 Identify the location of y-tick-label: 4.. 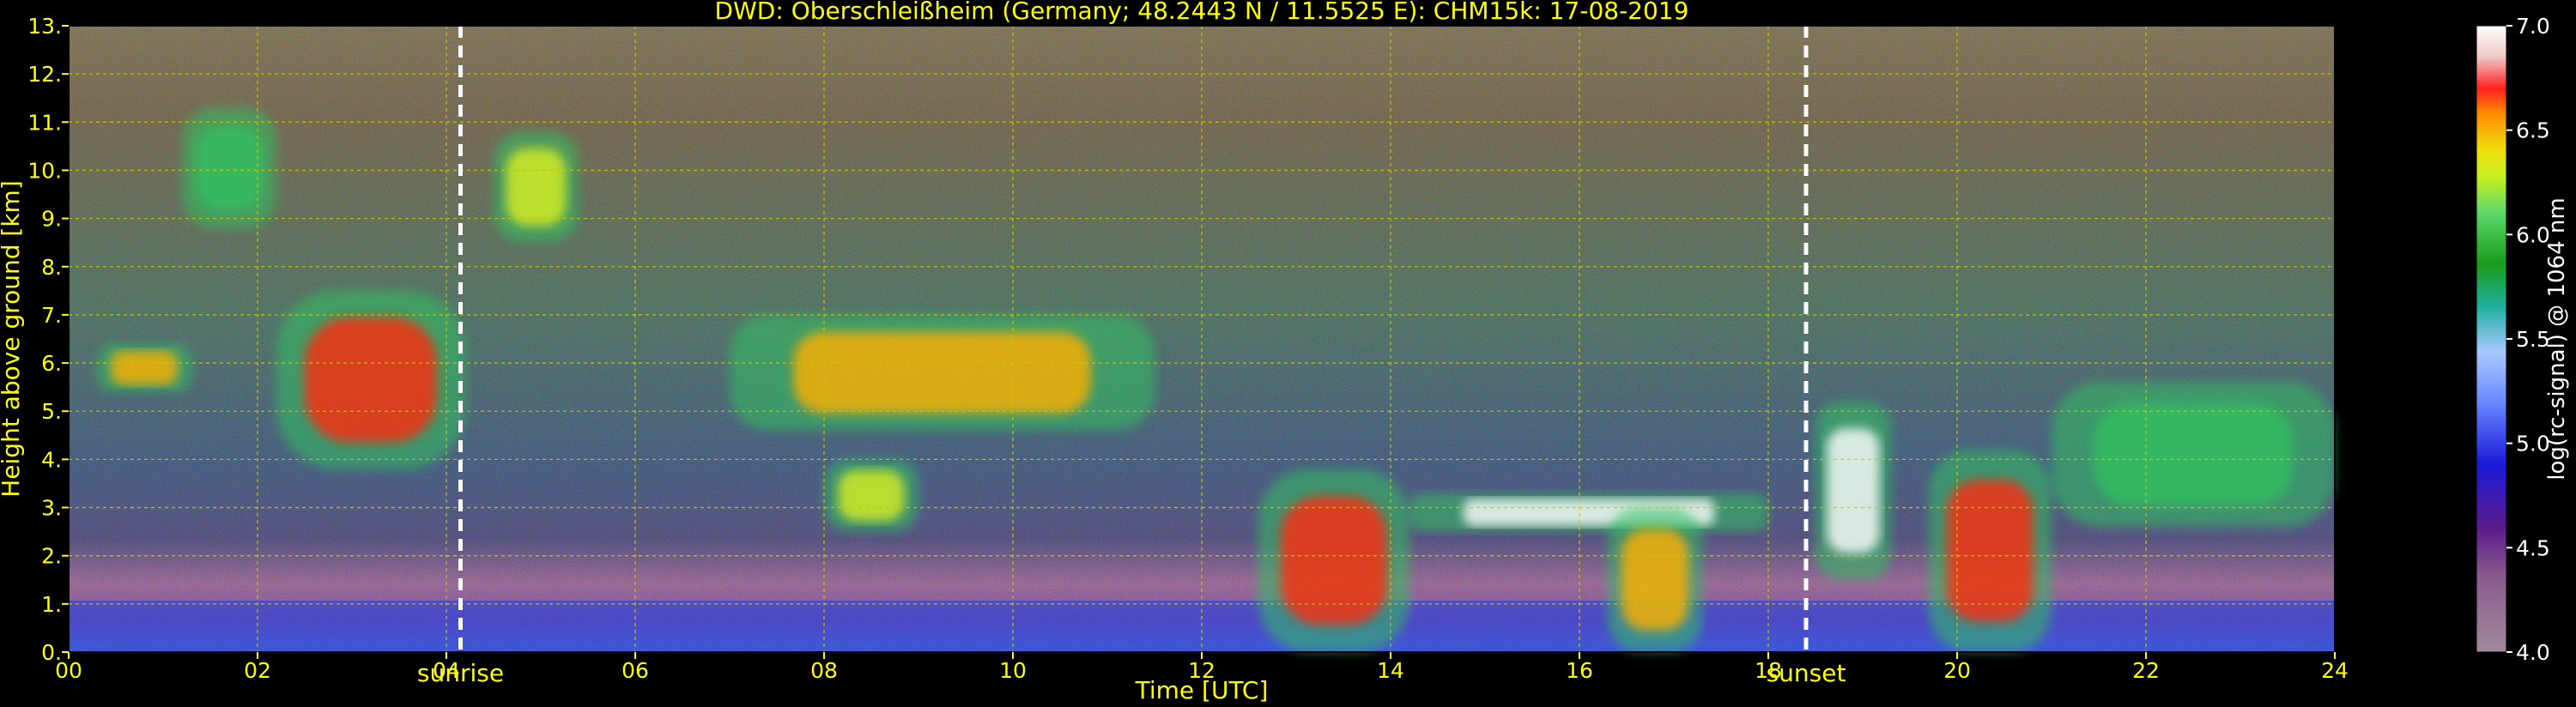
(51, 460).